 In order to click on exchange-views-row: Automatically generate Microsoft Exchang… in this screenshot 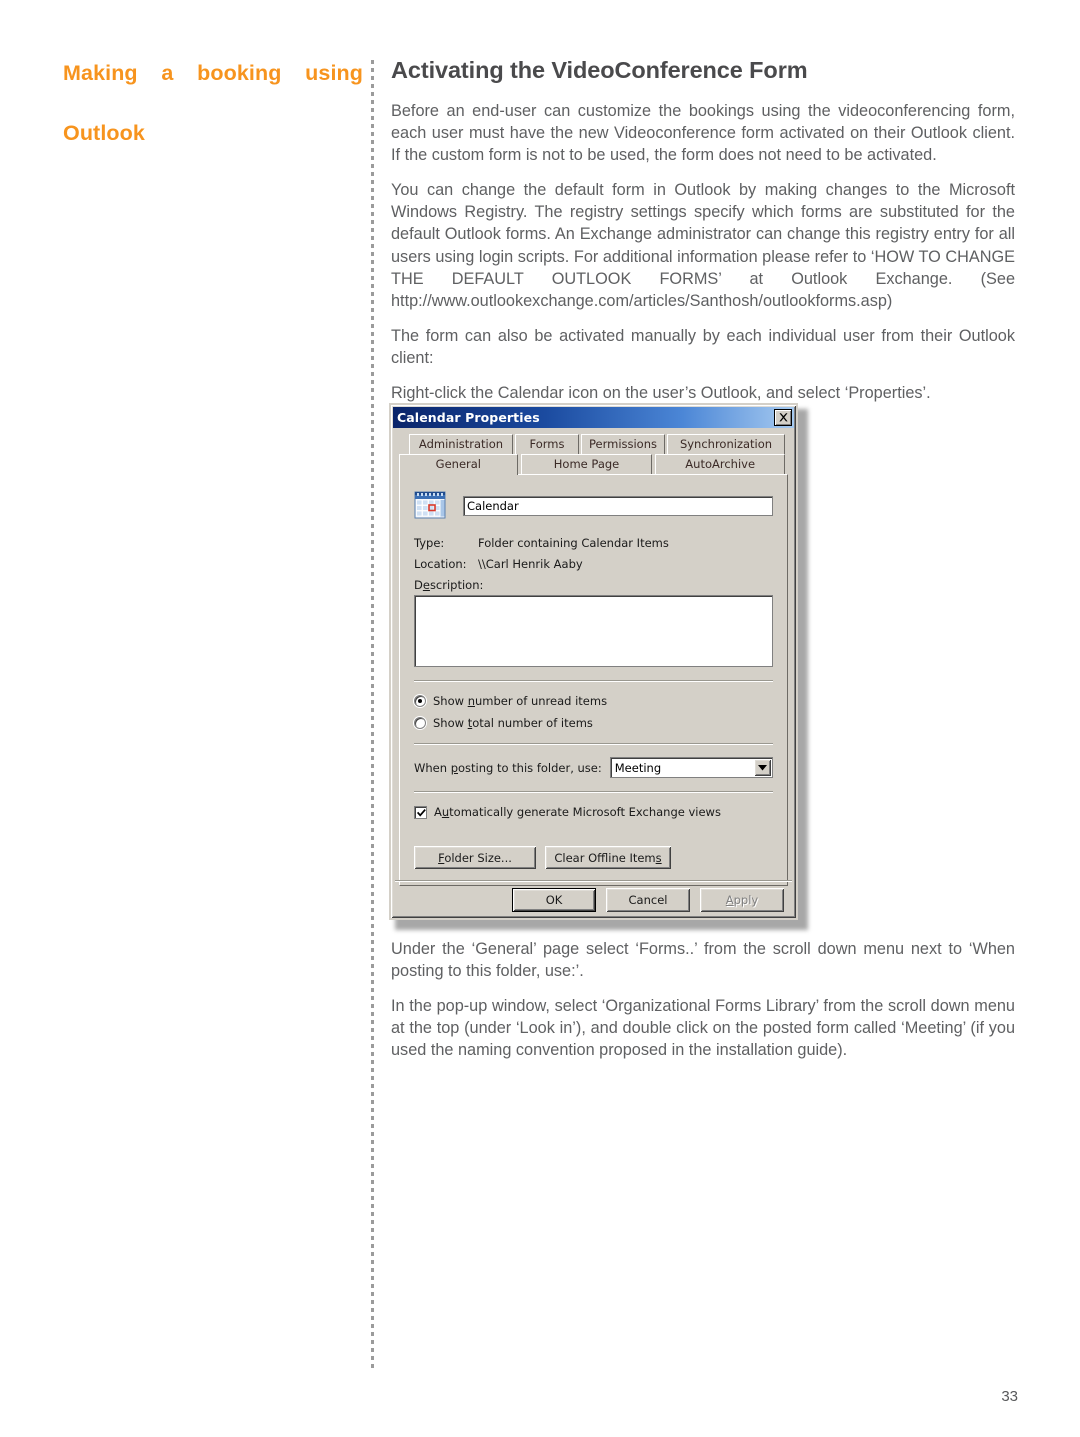, I will do `click(593, 812)`.